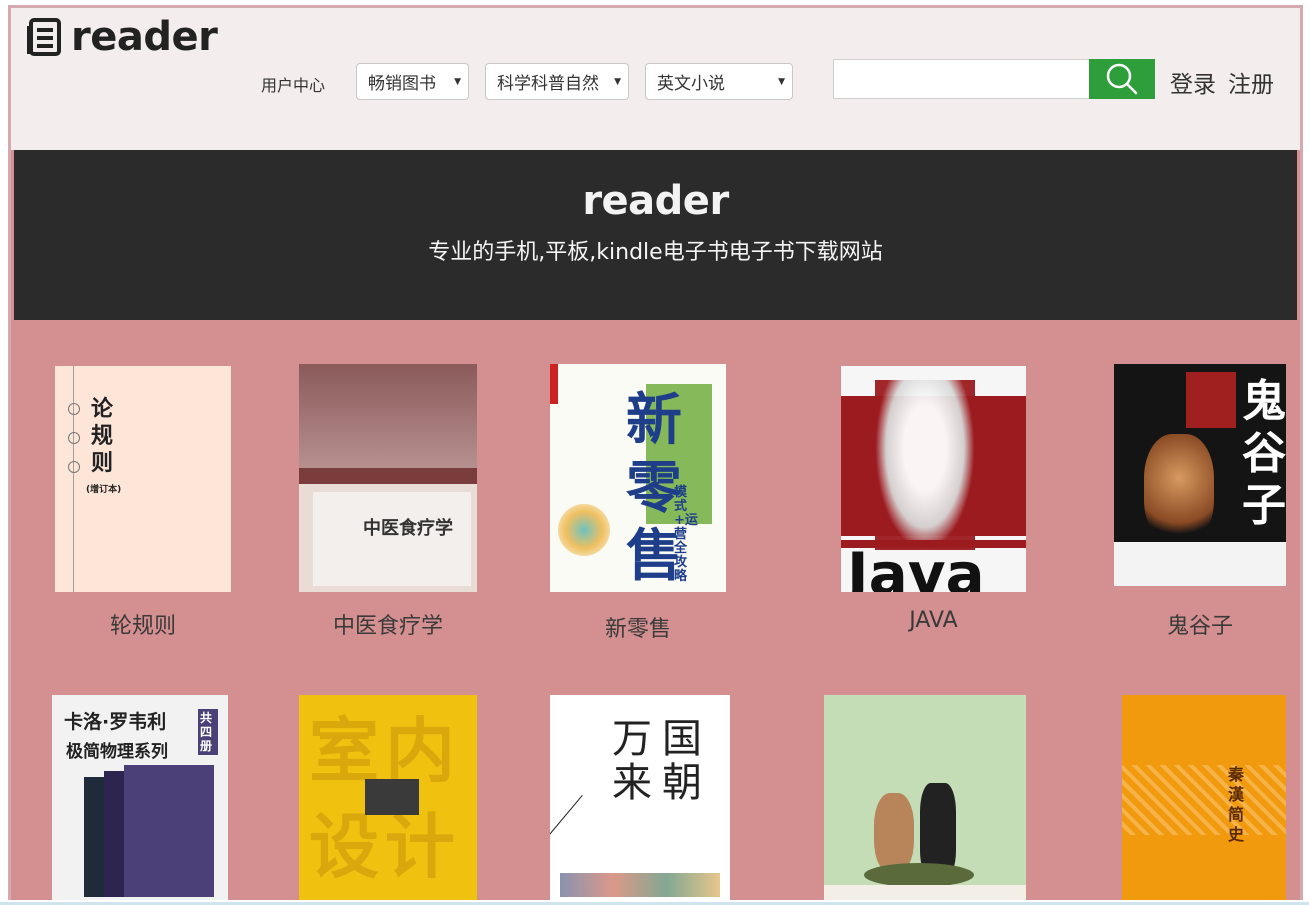  What do you see at coordinates (1236, 804) in the screenshot?
I see `cover-text: 秦漢简史` at bounding box center [1236, 804].